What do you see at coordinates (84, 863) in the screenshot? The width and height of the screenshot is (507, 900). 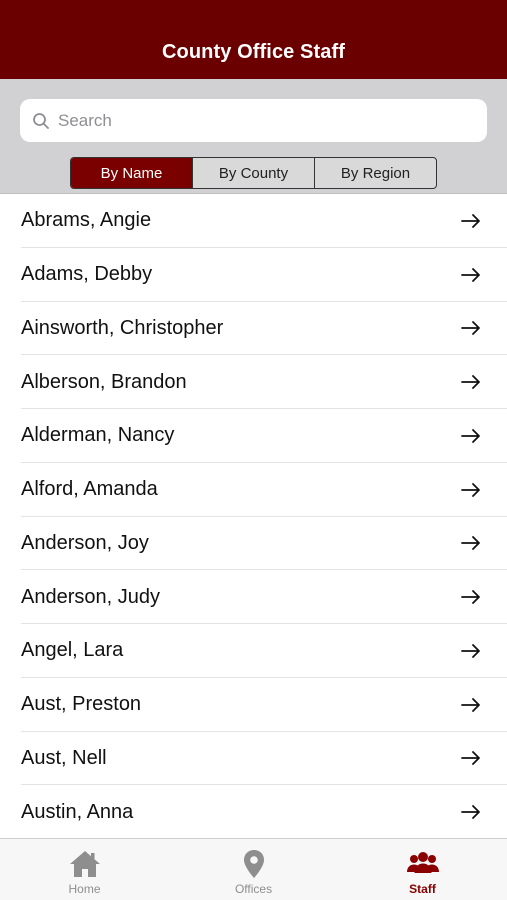 I see `home-icon` at bounding box center [84, 863].